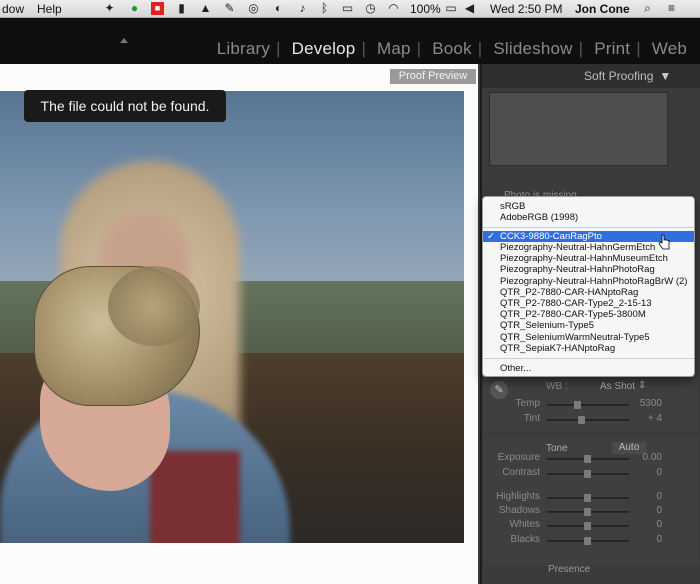 This screenshot has height=584, width=700. Describe the element at coordinates (588, 337) in the screenshot. I see `profile-option: QTR_SeleniumWarmNeutral-Type5` at that location.